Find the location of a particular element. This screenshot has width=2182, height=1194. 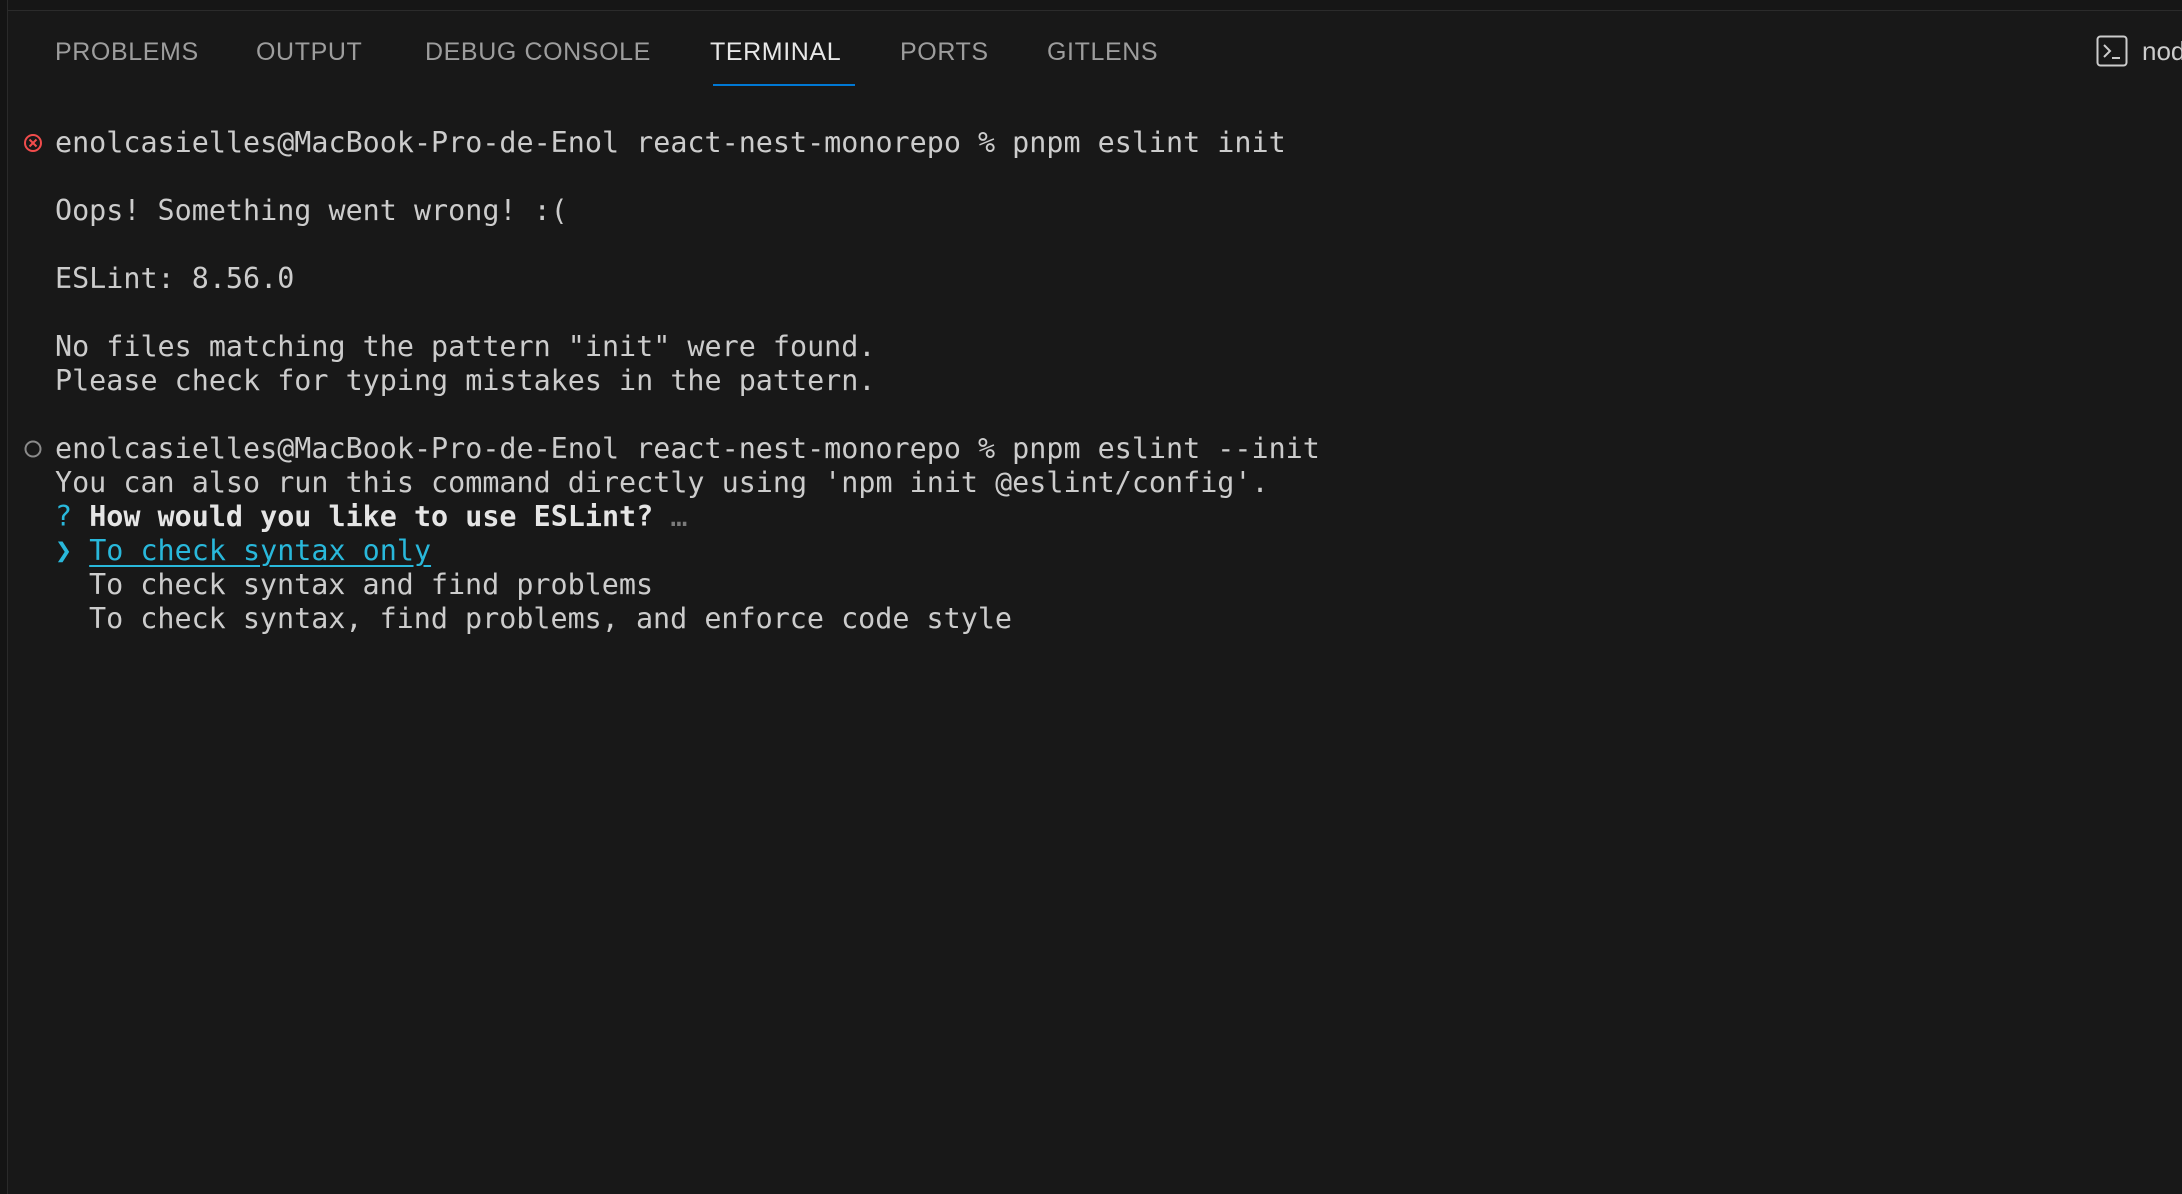

tab-ports: PORTS is located at coordinates (944, 52).